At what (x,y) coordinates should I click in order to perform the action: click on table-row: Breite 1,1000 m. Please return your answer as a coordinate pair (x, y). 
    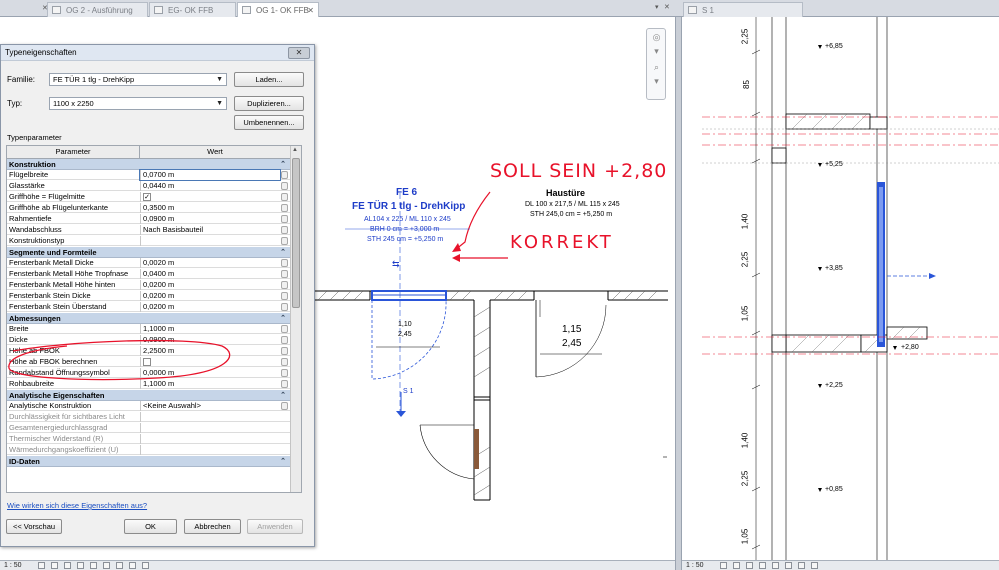
    Looking at the image, I should click on (148, 329).